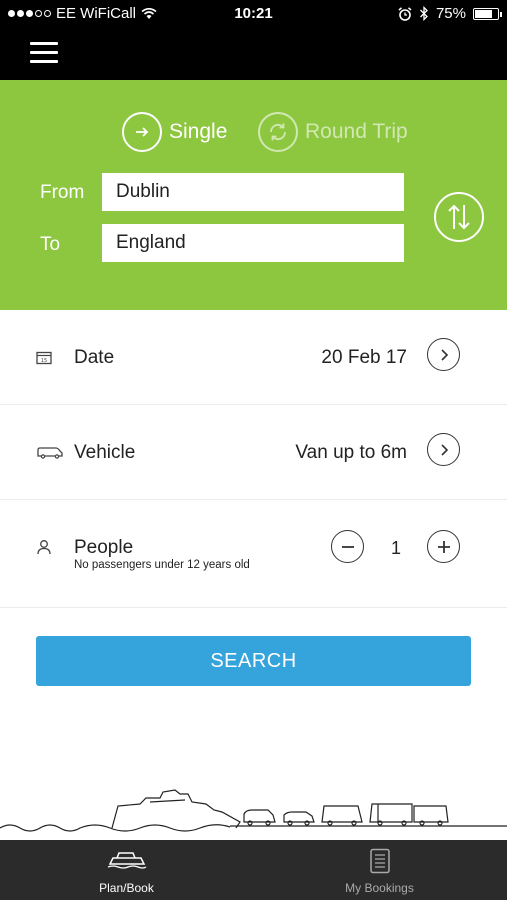  What do you see at coordinates (278, 132) in the screenshot?
I see `refresh-icon` at bounding box center [278, 132].